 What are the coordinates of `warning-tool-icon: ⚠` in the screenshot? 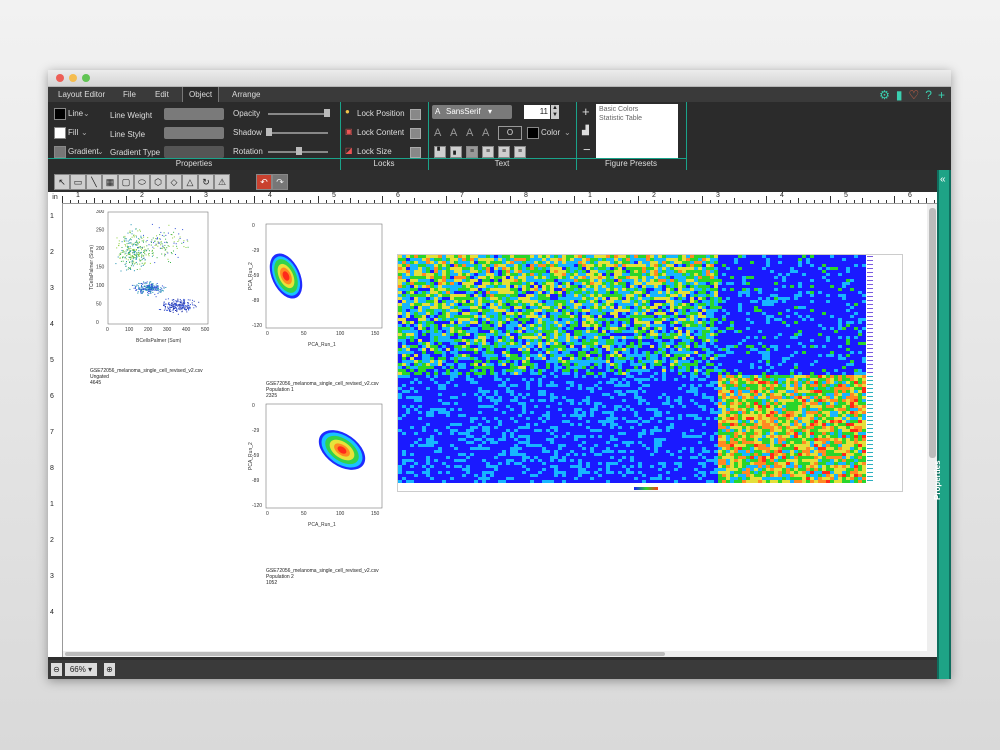 It's located at (222, 182).